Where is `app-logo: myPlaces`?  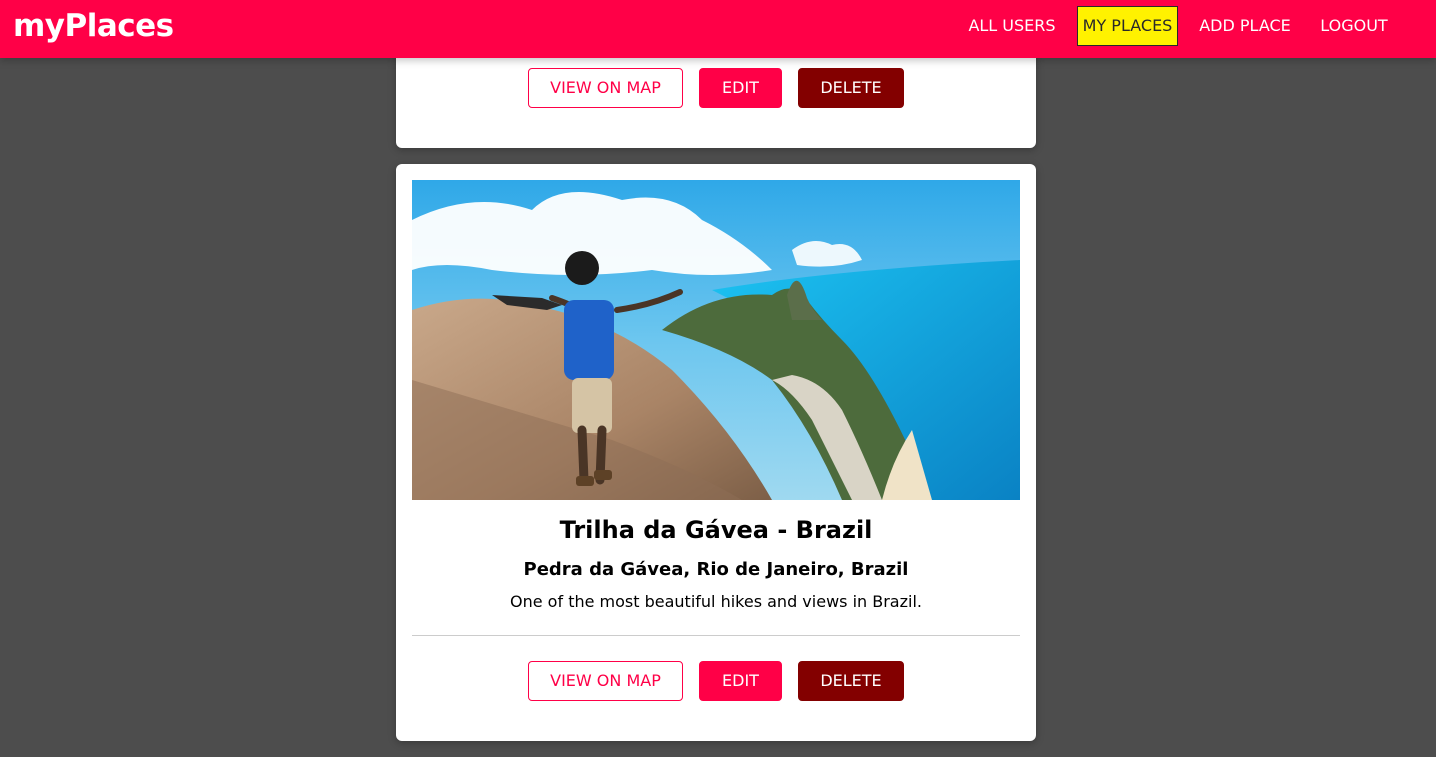
app-logo: myPlaces is located at coordinates (93, 26).